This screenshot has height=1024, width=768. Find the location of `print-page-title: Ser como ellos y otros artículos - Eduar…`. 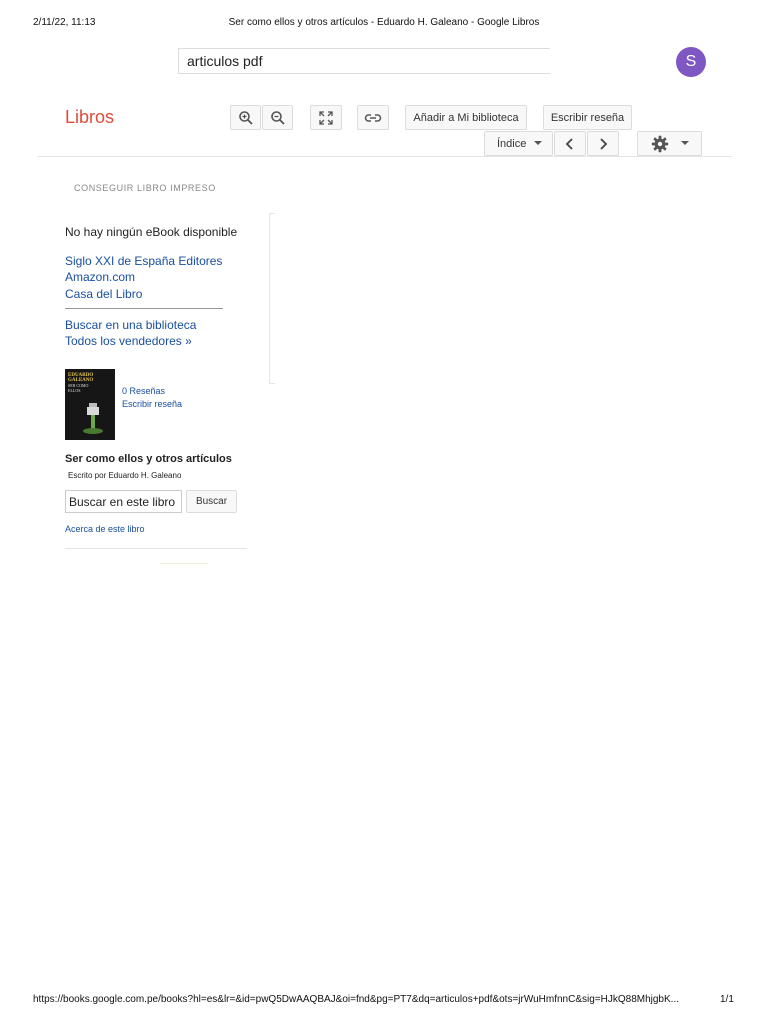

print-page-title: Ser como ellos y otros artículos - Eduar… is located at coordinates (384, 22).